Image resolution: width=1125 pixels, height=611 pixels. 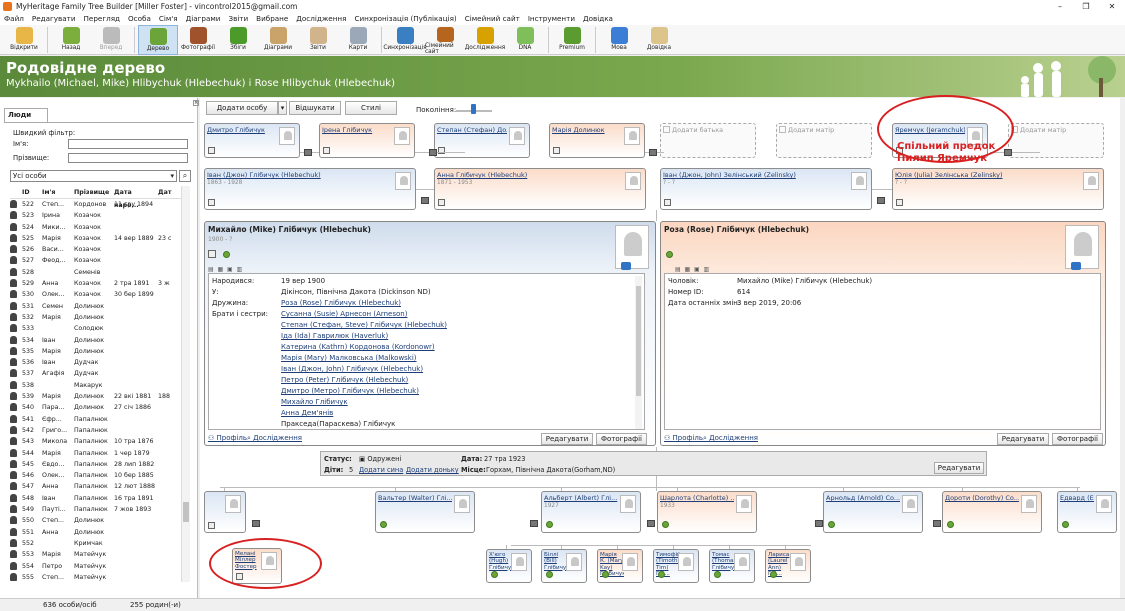 I want to click on toolbar-button-language: Мова, so click(x=619, y=40).